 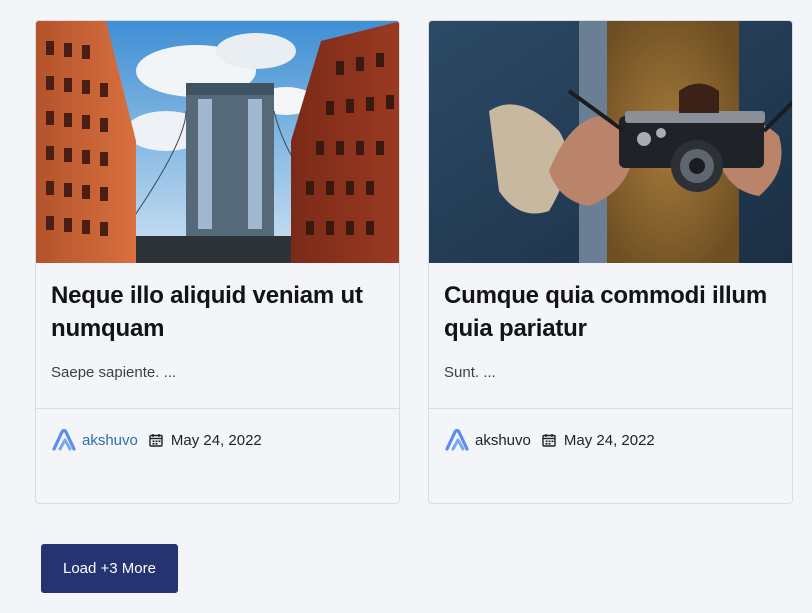 I want to click on post-title-link: Cumque quia commodi illum quia pariatur, so click(x=610, y=312).